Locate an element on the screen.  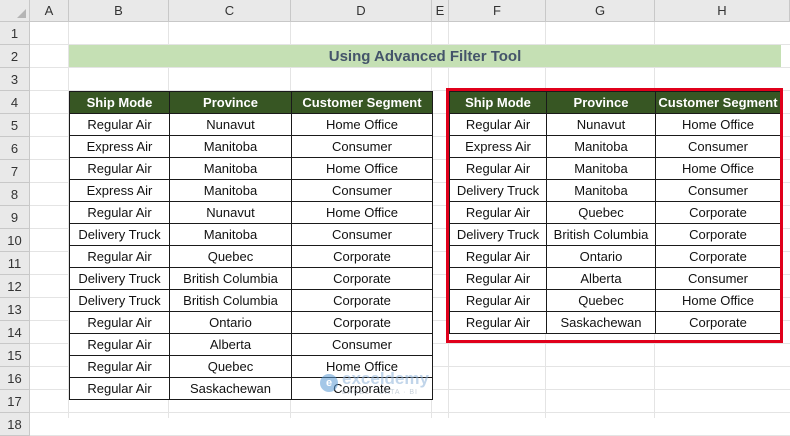
column-header-g: G is located at coordinates (600, 11).